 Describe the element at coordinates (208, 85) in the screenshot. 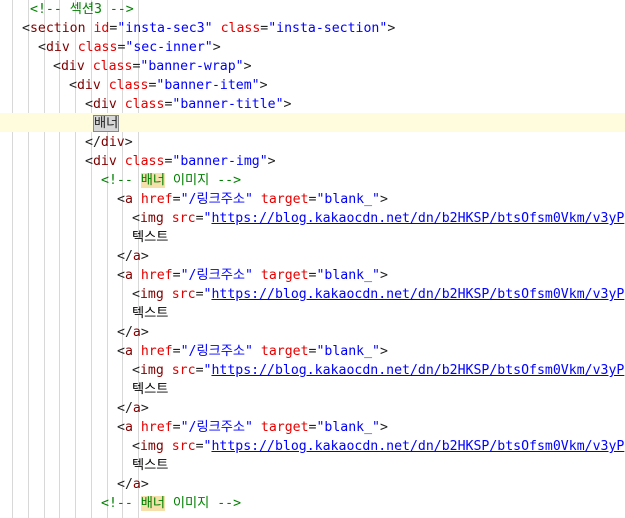

I see `code-token: "banner-item"` at that location.